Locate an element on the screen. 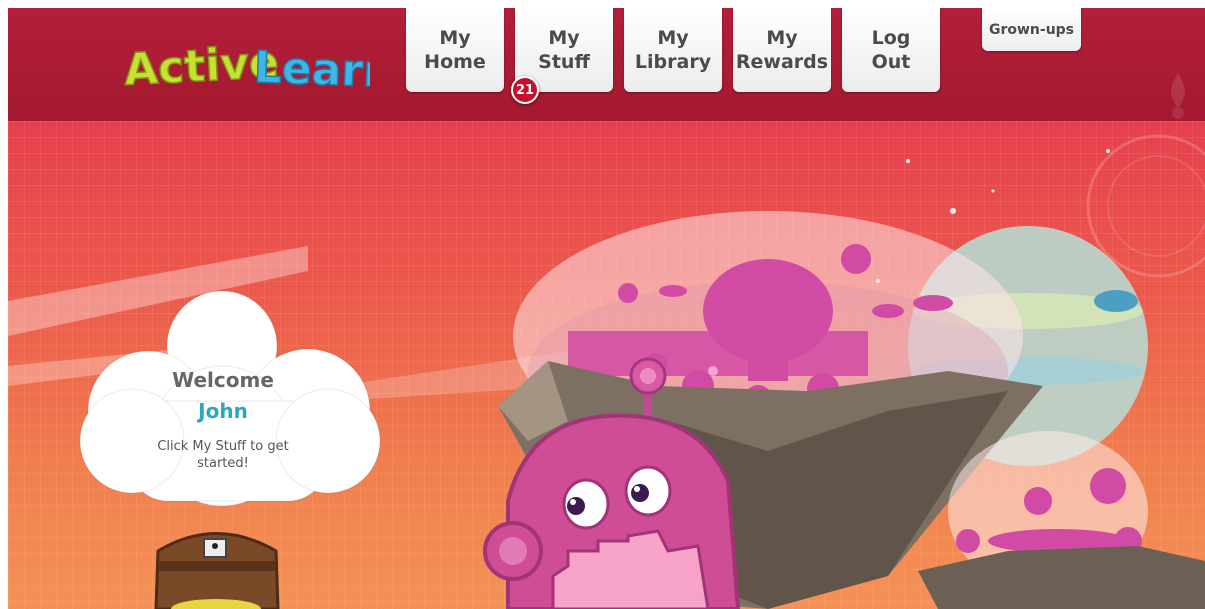  fleur-de-lis-icon is located at coordinates (1178, 96).